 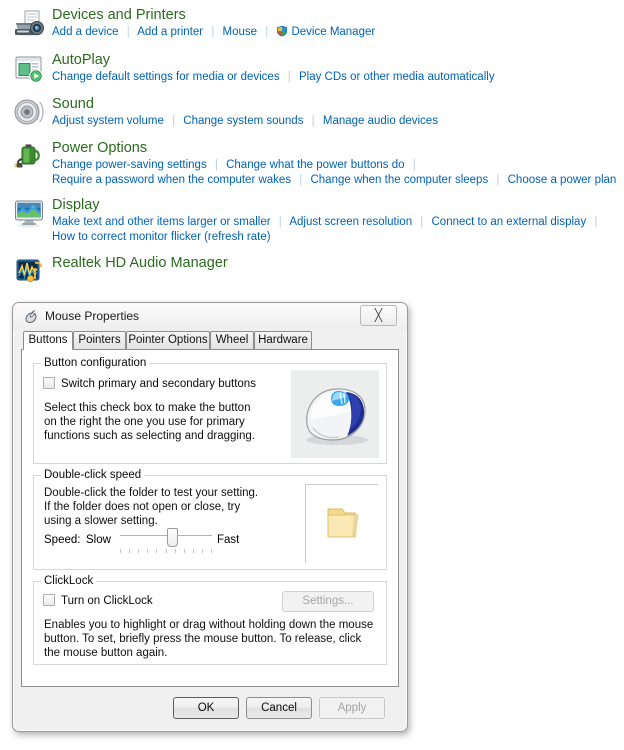 I want to click on slider-ticks, so click(x=166, y=551).